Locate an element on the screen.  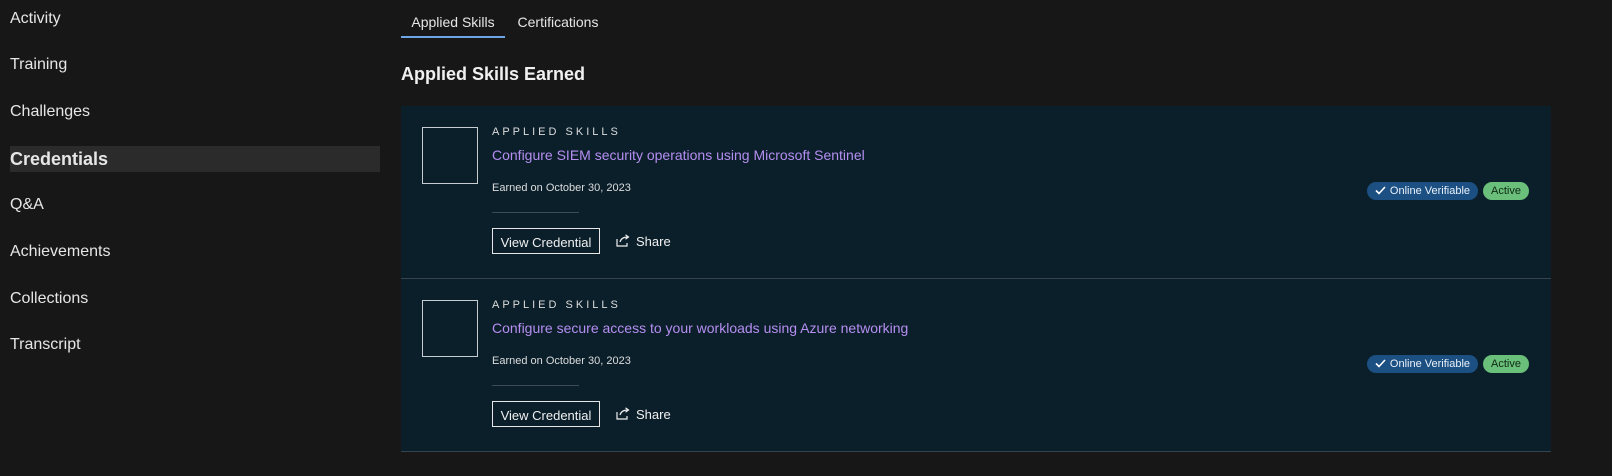
sidebar-item-qa: Q&A is located at coordinates (195, 205).